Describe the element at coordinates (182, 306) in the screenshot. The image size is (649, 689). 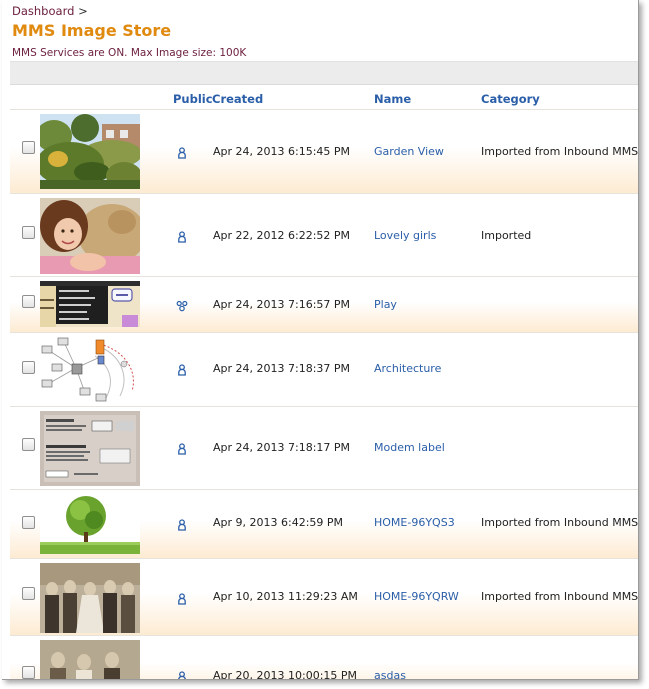
I see `group-icon` at that location.